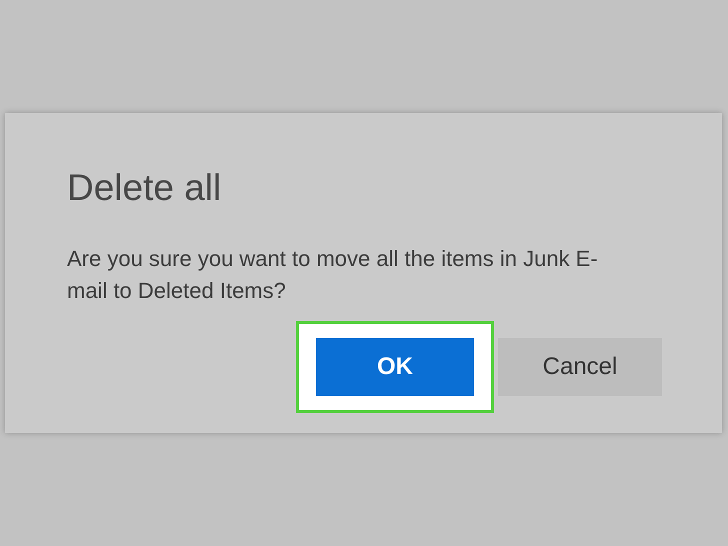 The width and height of the screenshot is (728, 546). Describe the element at coordinates (333, 275) in the screenshot. I see `dialog-message: Are you sure you want to move all the items in Junk E-mail to Deleted Items?` at that location.